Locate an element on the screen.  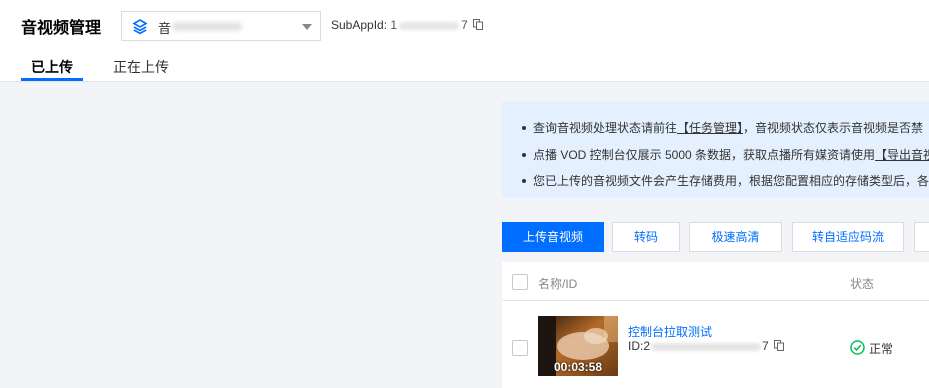
subapp-id-suffix: 7 is located at coordinates (464, 25).